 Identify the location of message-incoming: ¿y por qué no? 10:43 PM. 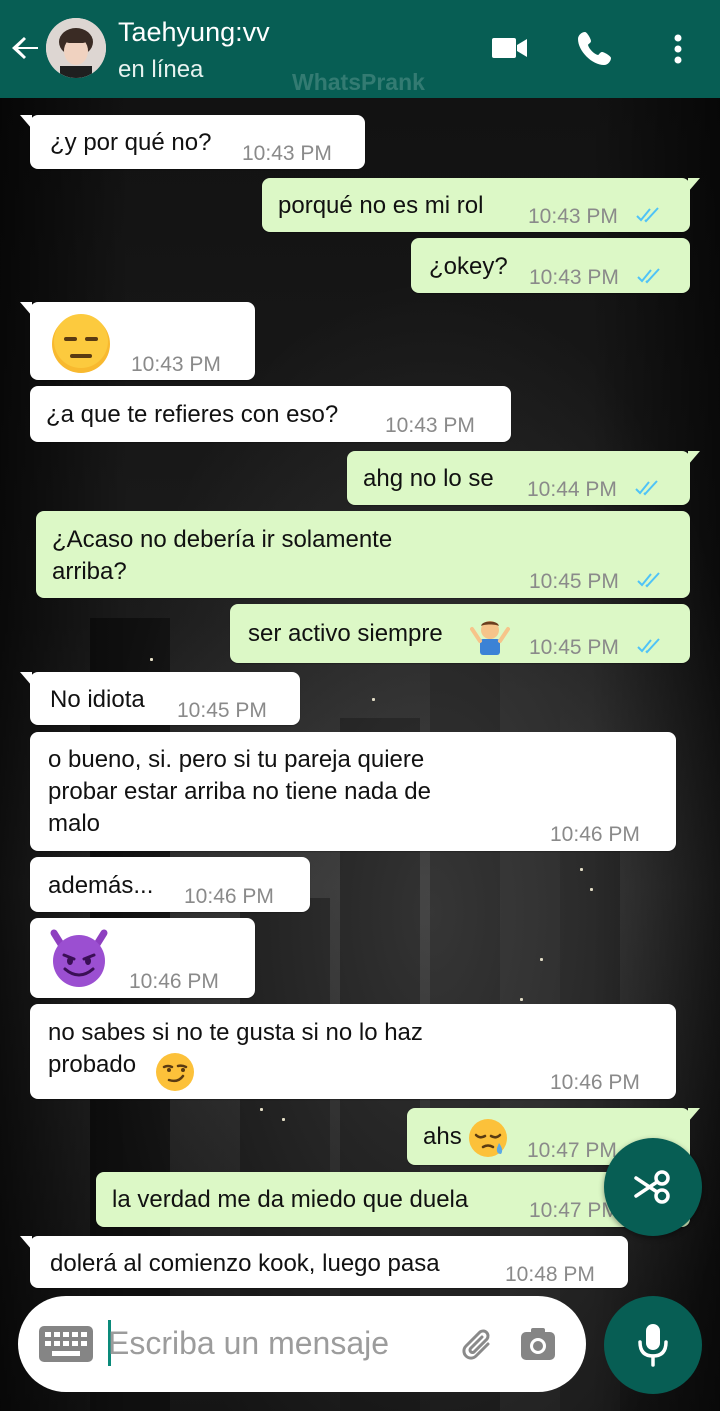
(192, 142).